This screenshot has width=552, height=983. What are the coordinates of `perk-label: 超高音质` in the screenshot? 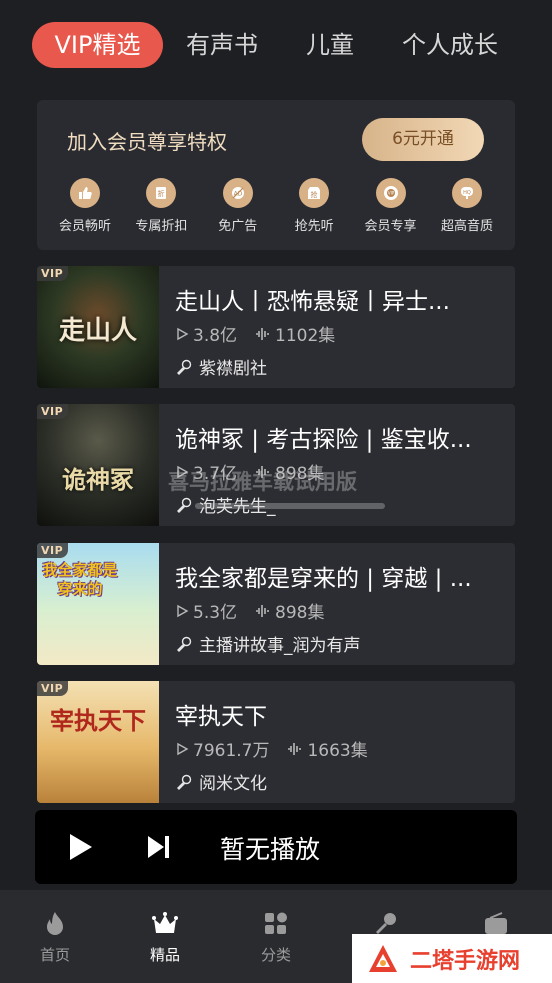 It's located at (466, 226).